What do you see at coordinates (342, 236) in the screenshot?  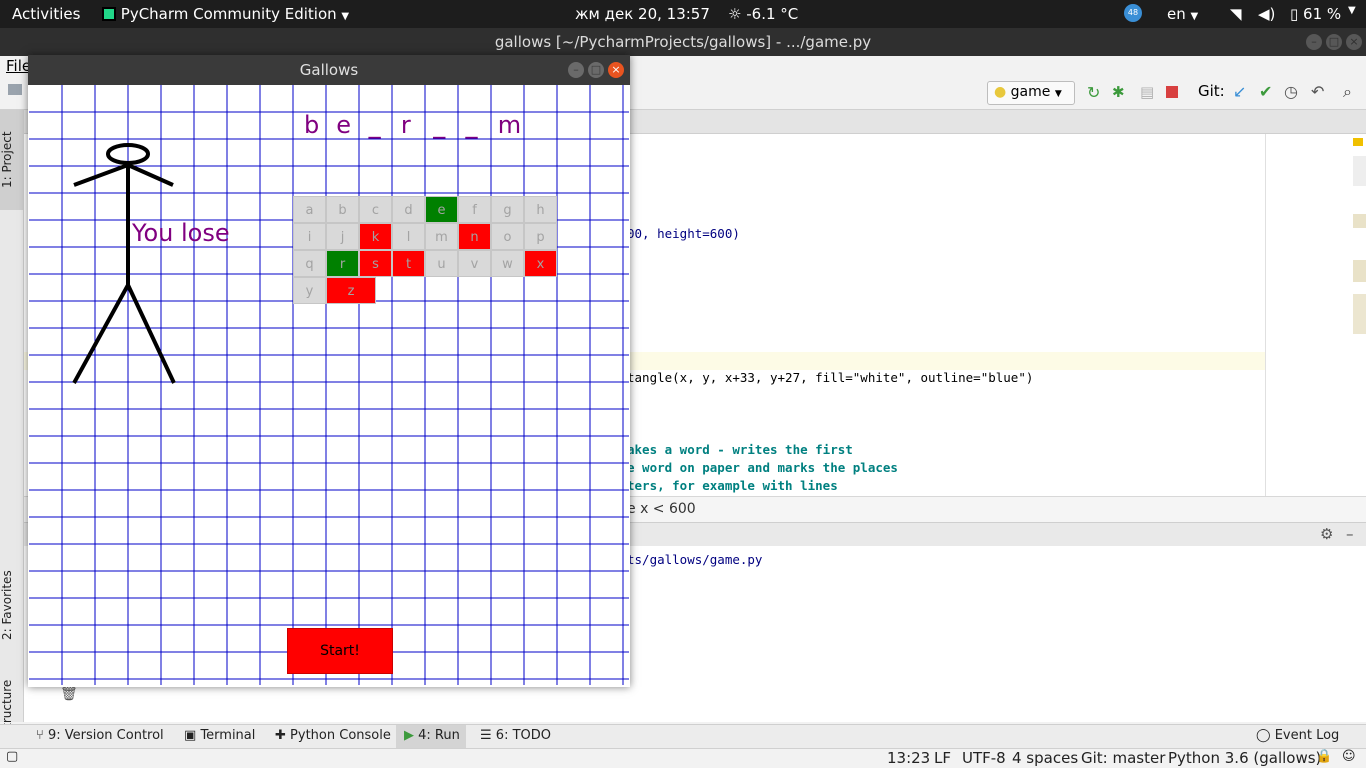 I see `letter-key-j: j` at bounding box center [342, 236].